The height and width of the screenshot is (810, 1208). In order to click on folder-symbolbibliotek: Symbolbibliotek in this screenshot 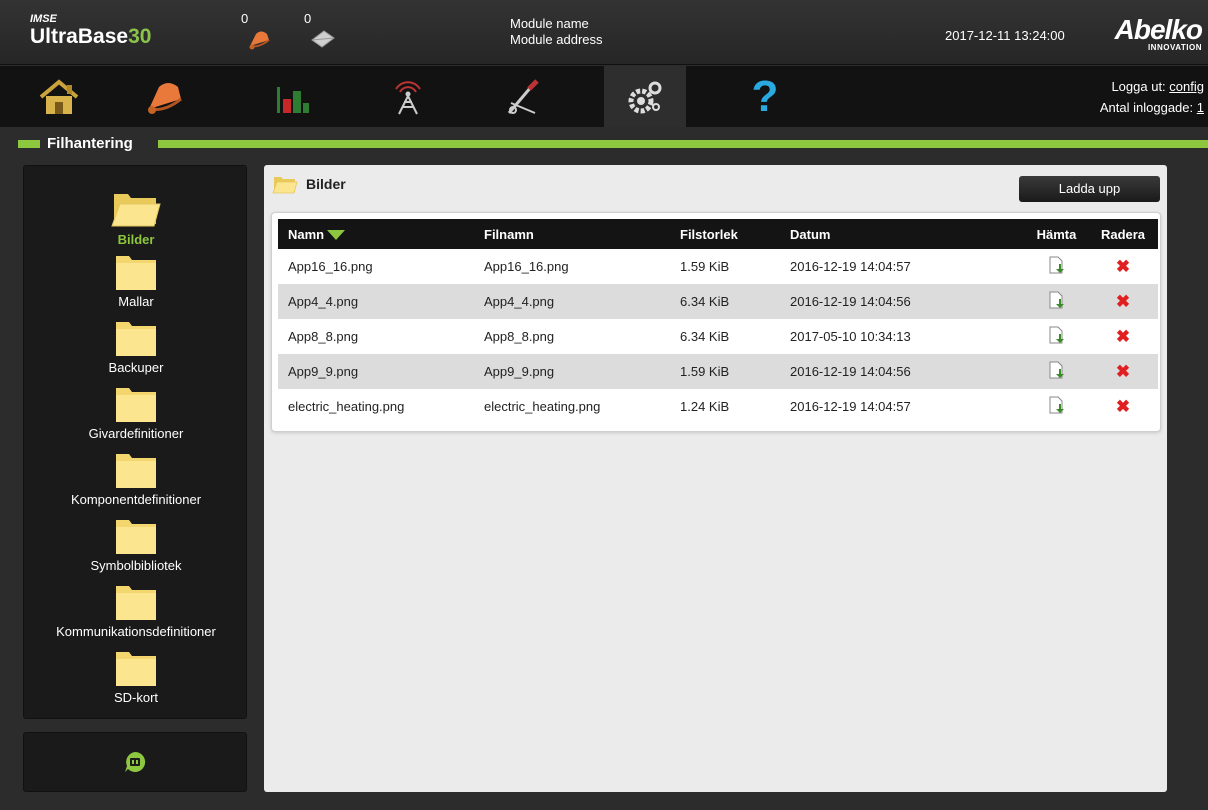, I will do `click(136, 544)`.